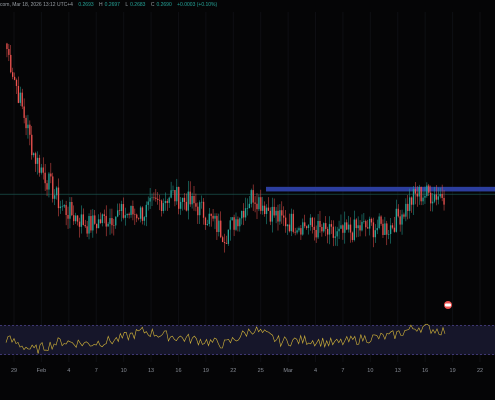 The width and height of the screenshot is (495, 400). Describe the element at coordinates (448, 305) in the screenshot. I see `indicator-alert-icon` at that location.